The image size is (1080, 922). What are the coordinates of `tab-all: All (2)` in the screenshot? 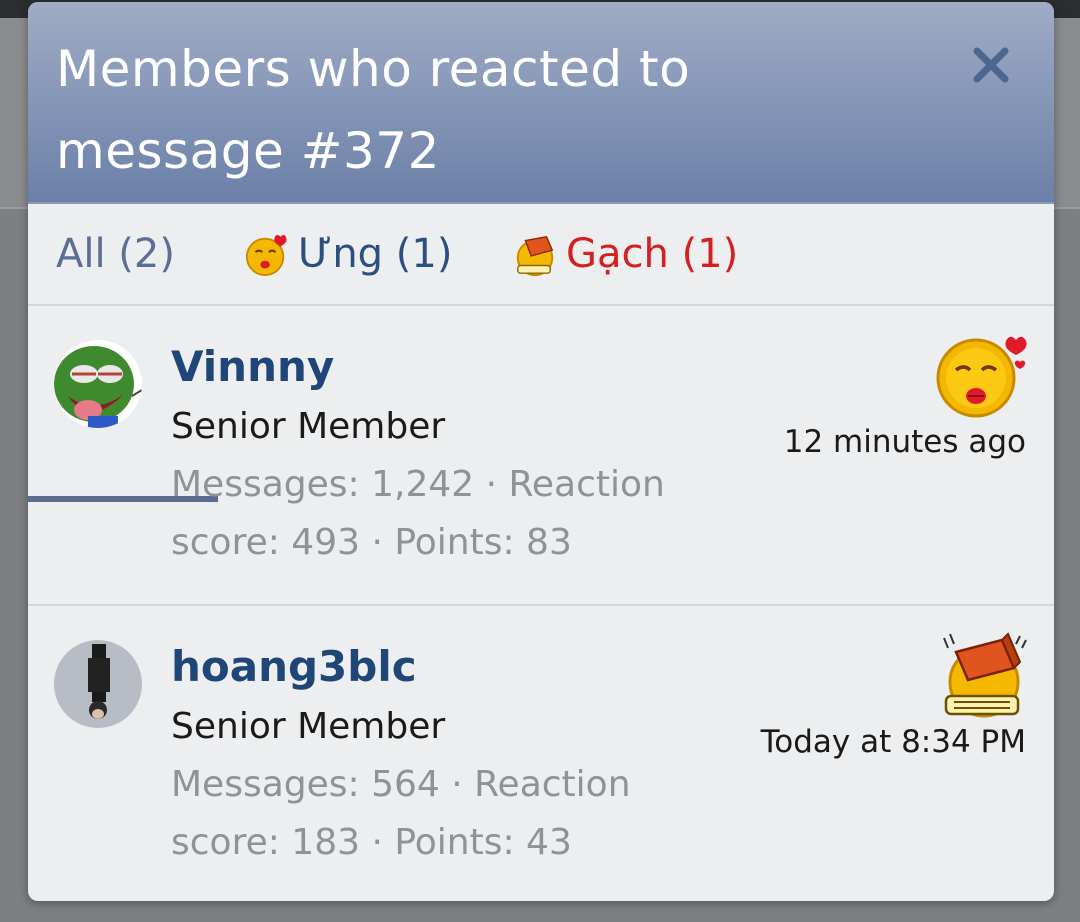 It's located at (115, 254).